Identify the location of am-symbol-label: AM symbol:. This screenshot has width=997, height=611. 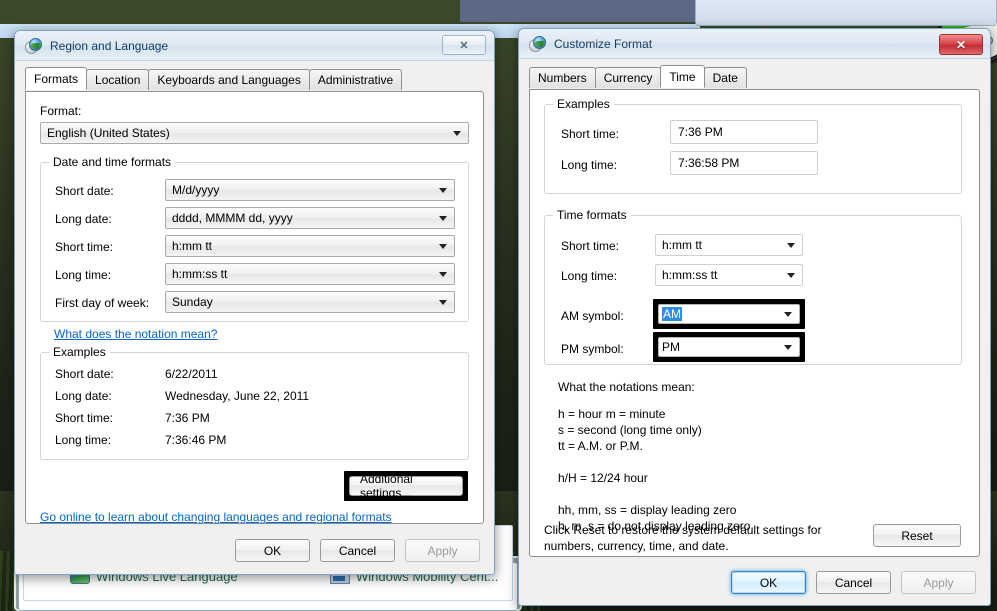
(592, 316).